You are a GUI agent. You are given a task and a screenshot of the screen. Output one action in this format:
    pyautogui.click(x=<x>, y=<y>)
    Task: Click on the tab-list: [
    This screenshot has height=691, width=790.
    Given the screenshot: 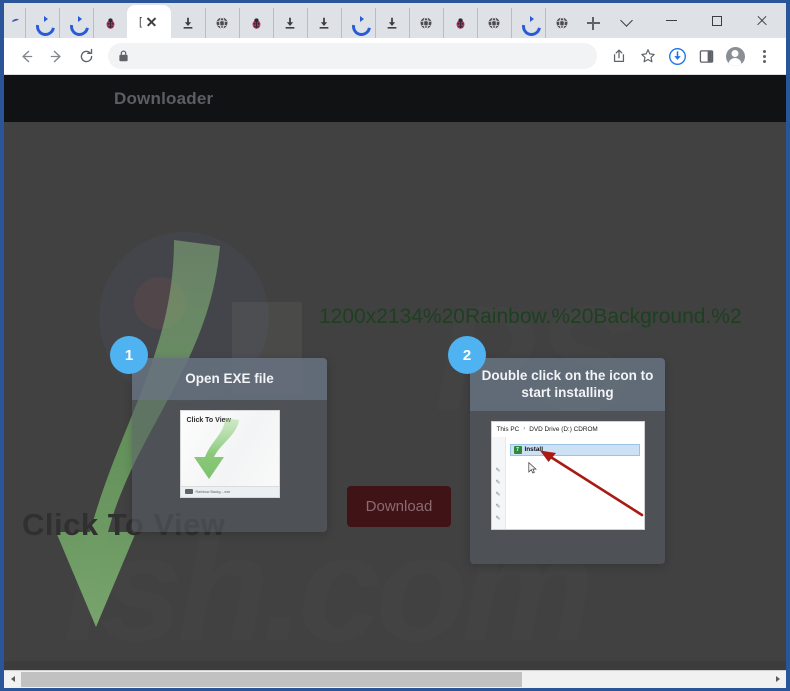 What is the action you would take?
    pyautogui.click(x=301, y=20)
    